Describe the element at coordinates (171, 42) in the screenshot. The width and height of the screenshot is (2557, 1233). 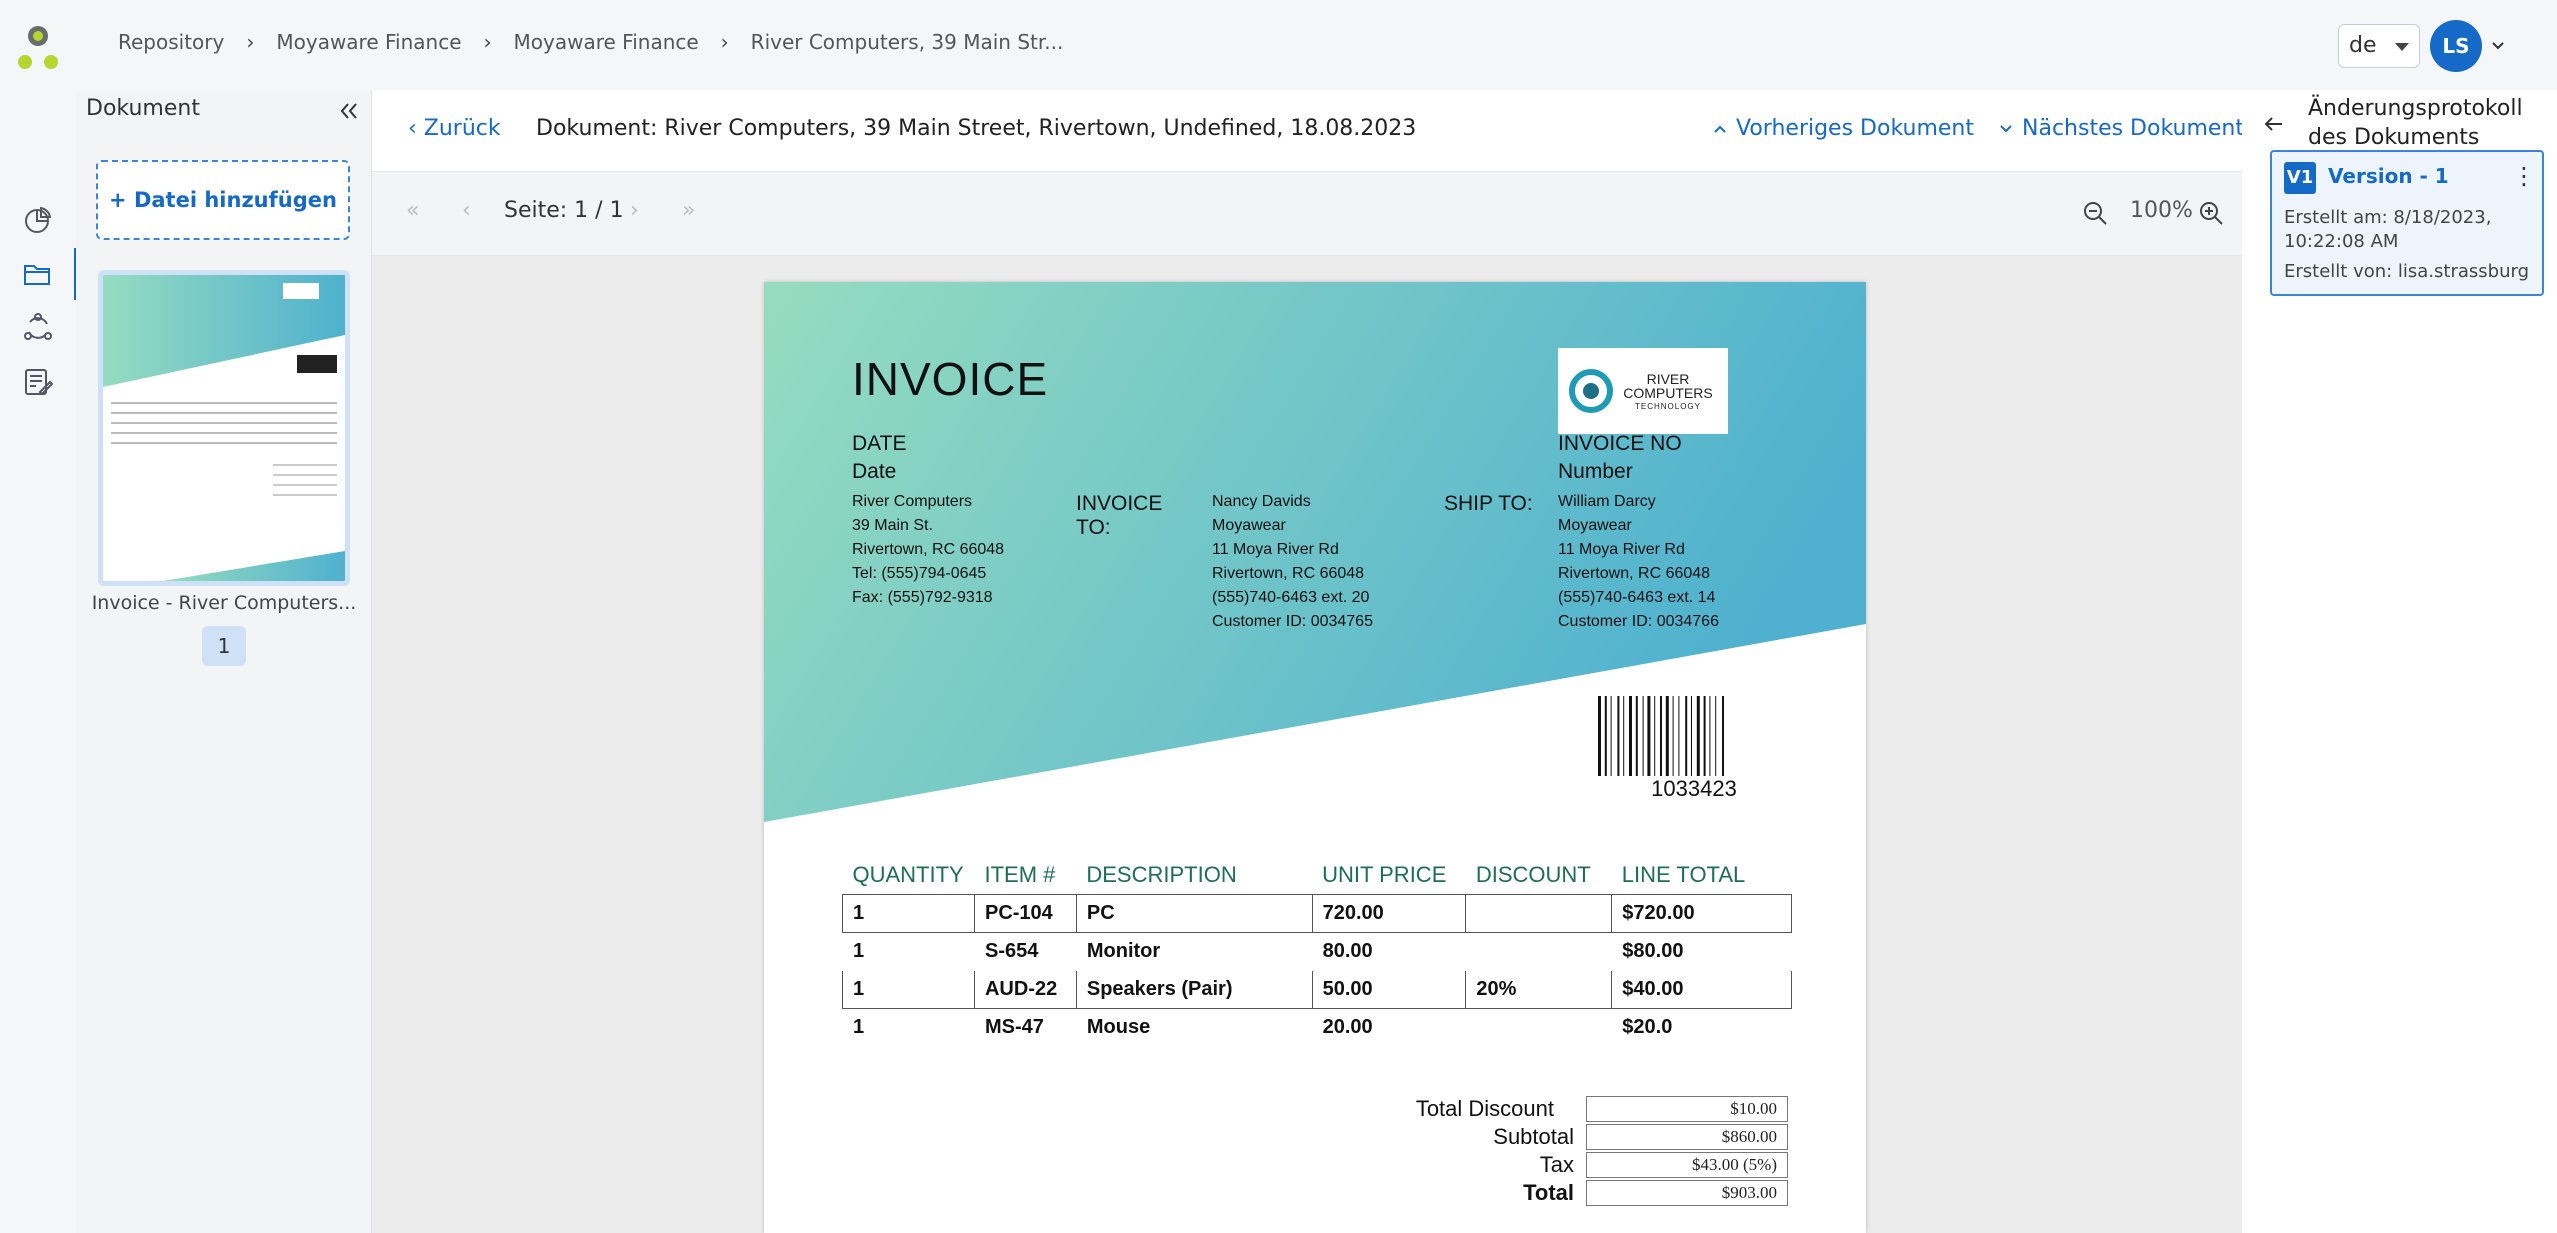
I see `breadcrumb-repository: Repository` at that location.